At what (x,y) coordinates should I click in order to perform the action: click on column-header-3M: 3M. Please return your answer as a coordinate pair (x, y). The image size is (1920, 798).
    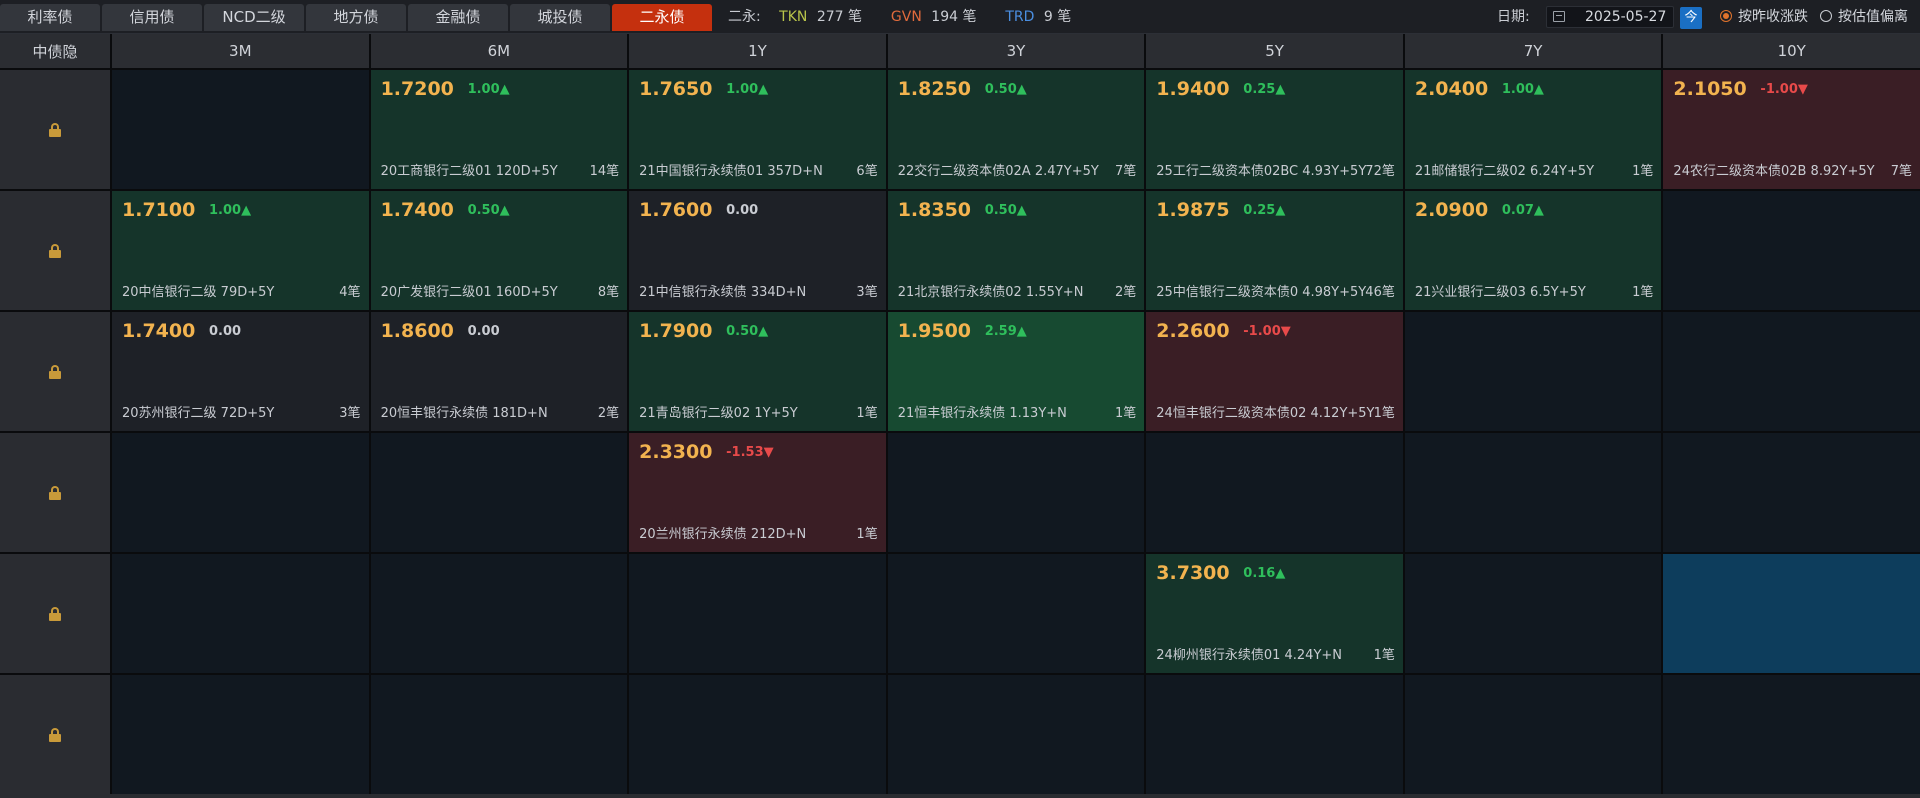
    Looking at the image, I should click on (240, 51).